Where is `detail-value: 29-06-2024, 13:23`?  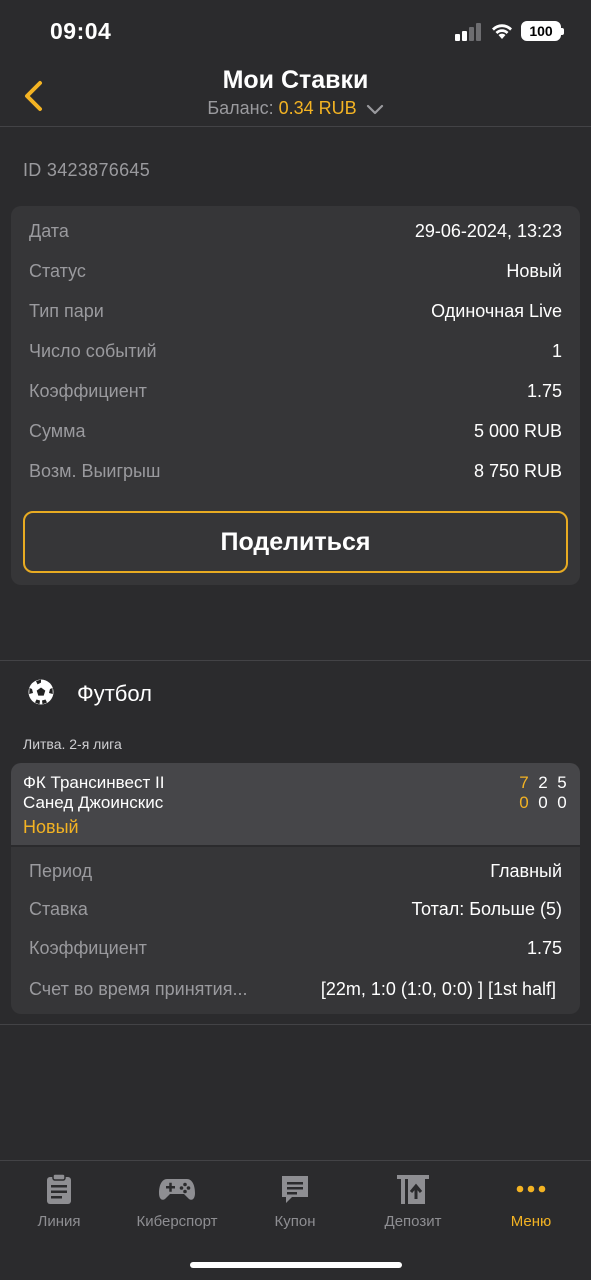
detail-value: 29-06-2024, 13:23 is located at coordinates (488, 231).